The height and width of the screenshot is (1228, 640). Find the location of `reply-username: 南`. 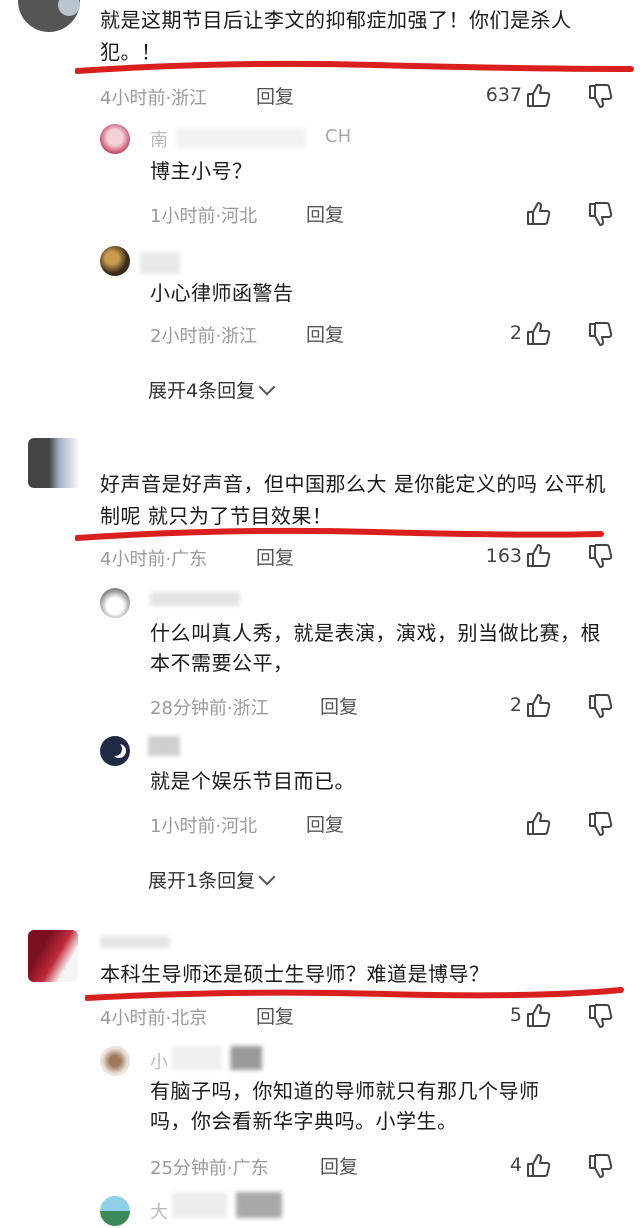

reply-username: 南 is located at coordinates (159, 140).